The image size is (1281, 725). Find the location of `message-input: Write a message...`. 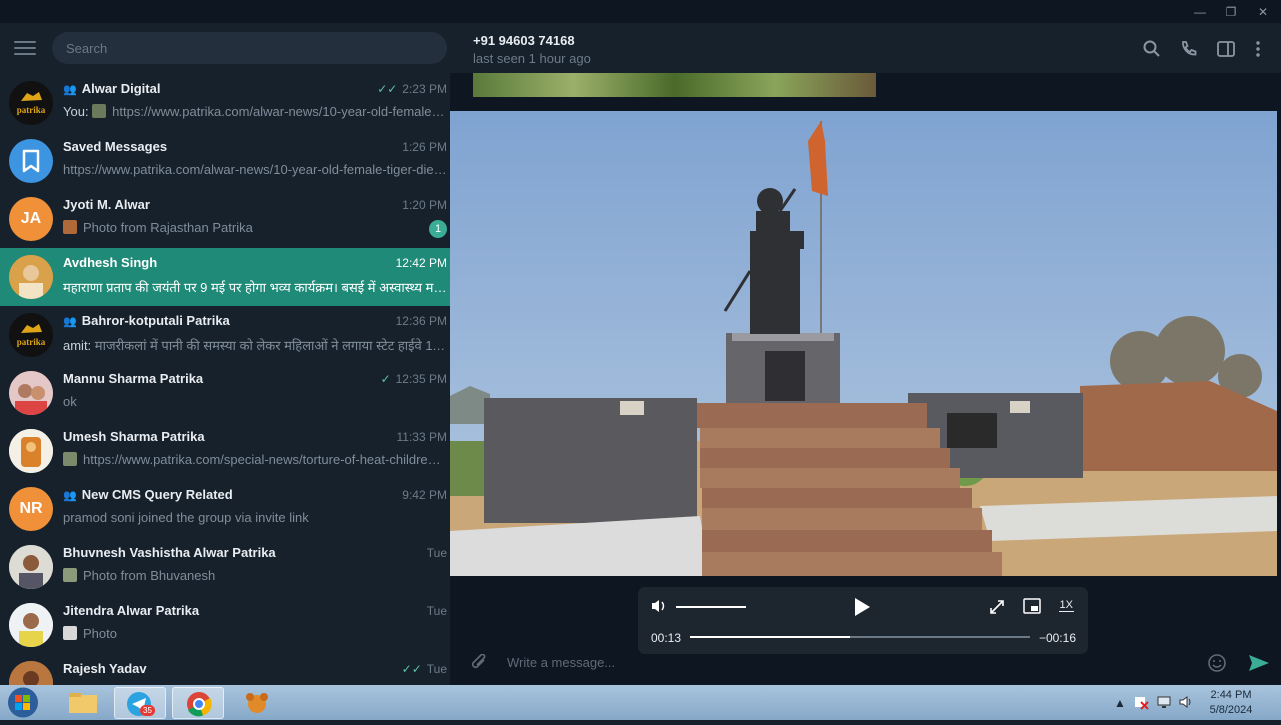

message-input: Write a message... is located at coordinates (561, 662).